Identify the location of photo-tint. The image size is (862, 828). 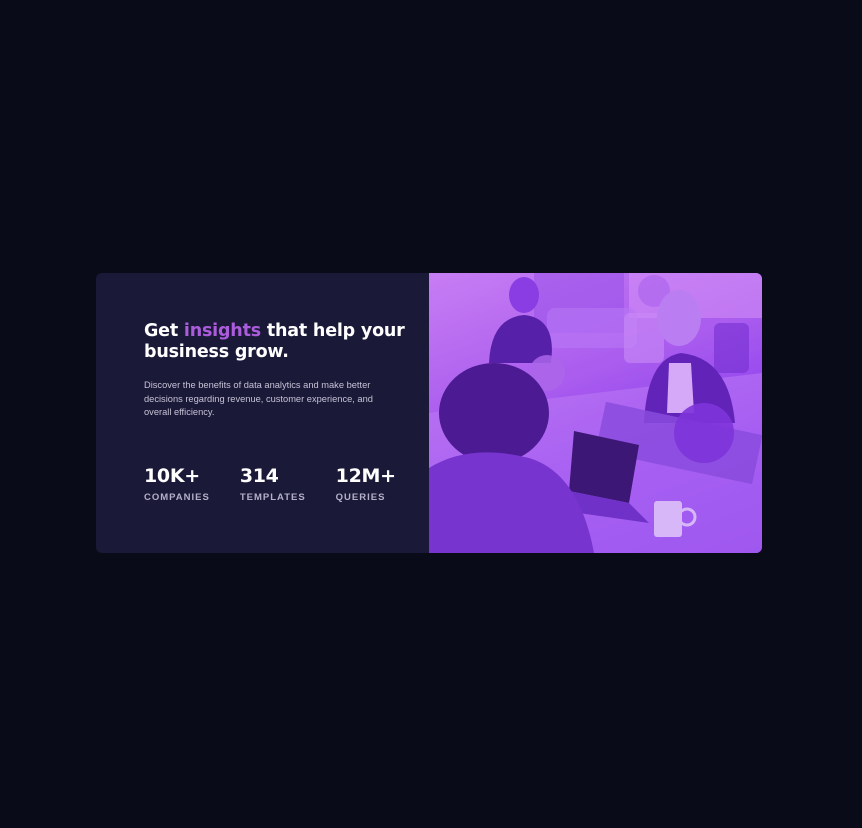
(595, 413).